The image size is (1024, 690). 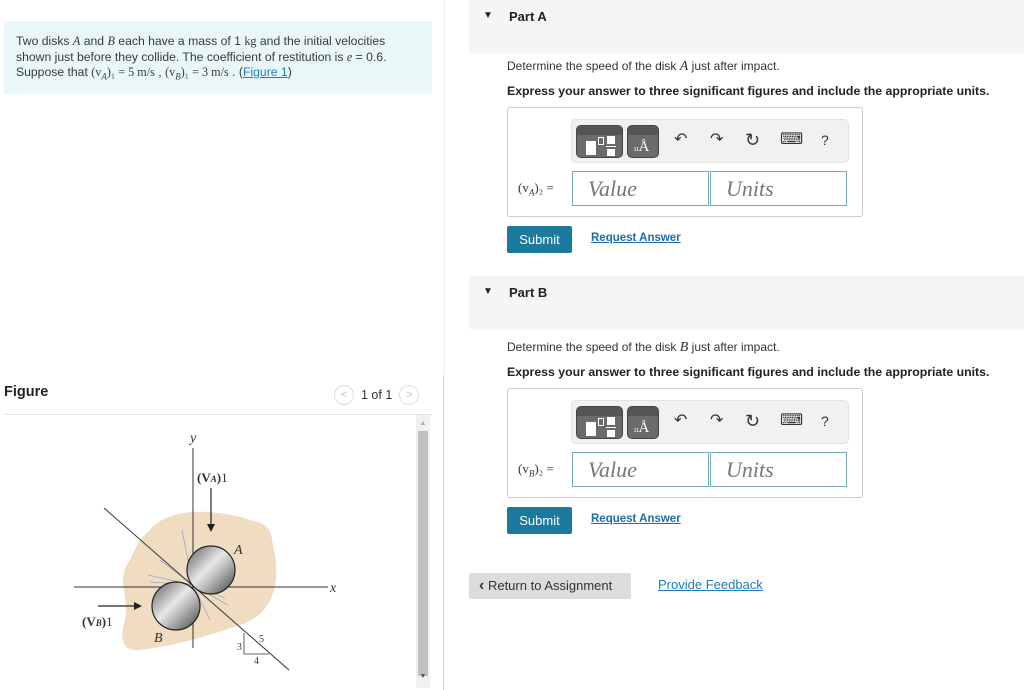 What do you see at coordinates (158, 638) in the screenshot?
I see `disk-b-label: B` at bounding box center [158, 638].